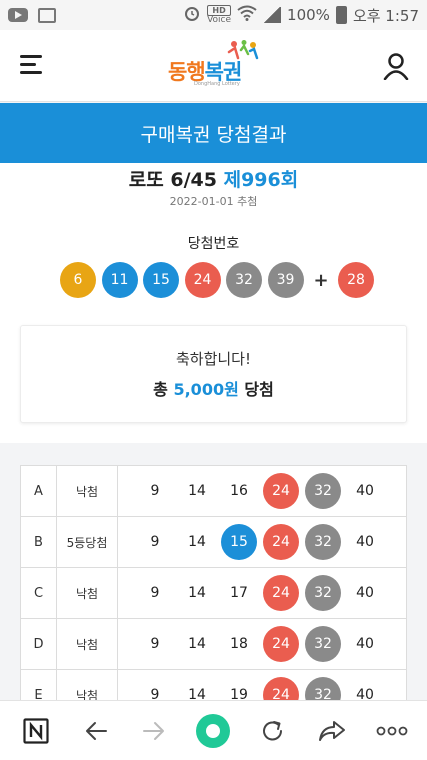  What do you see at coordinates (31, 56) in the screenshot?
I see `hamburger-icon` at bounding box center [31, 56].